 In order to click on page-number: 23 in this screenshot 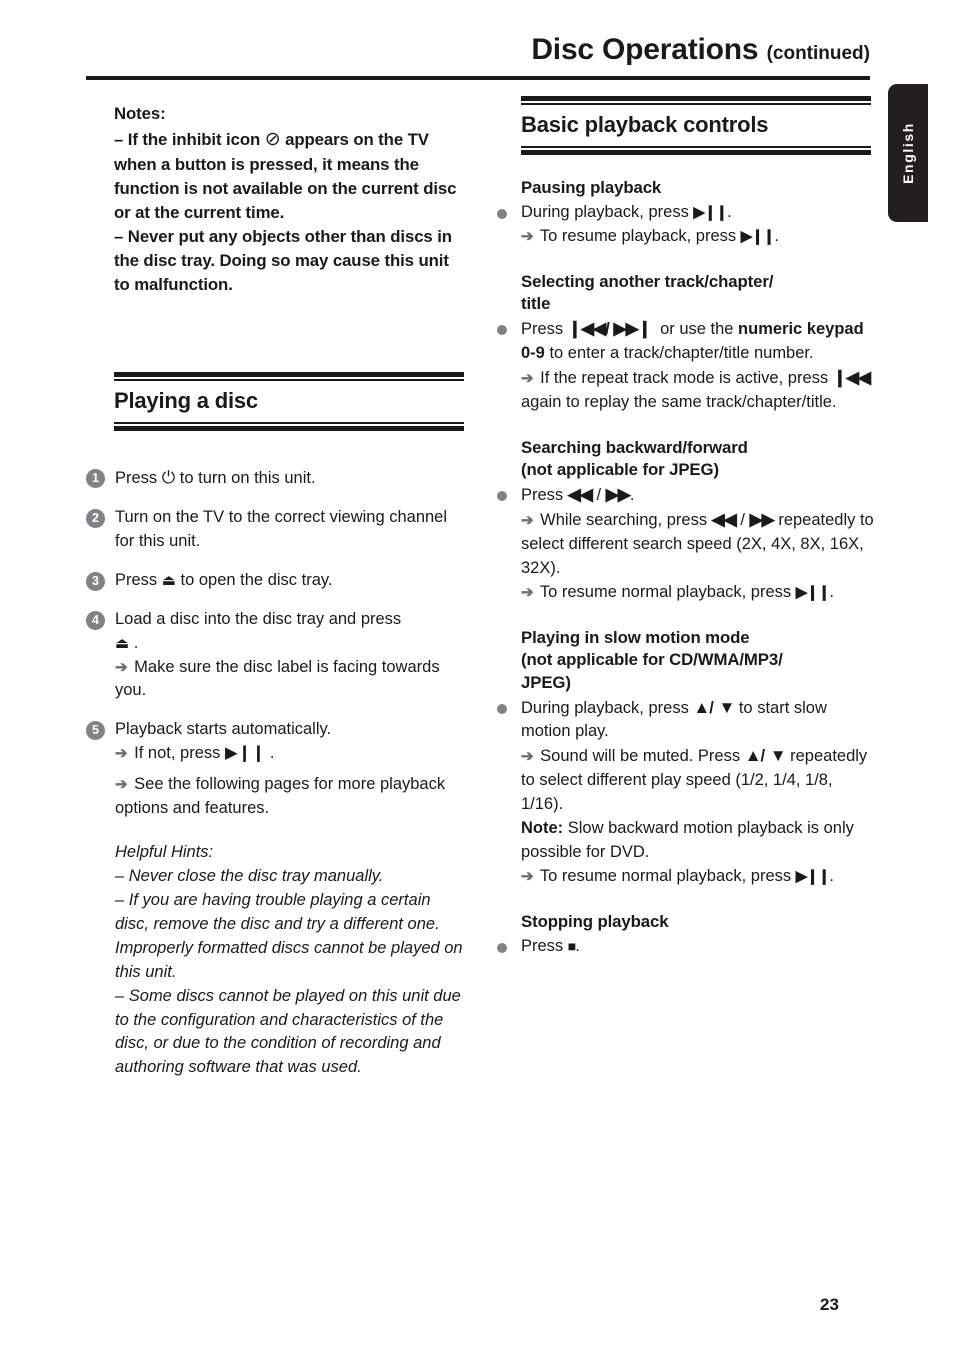, I will do `click(829, 1304)`.